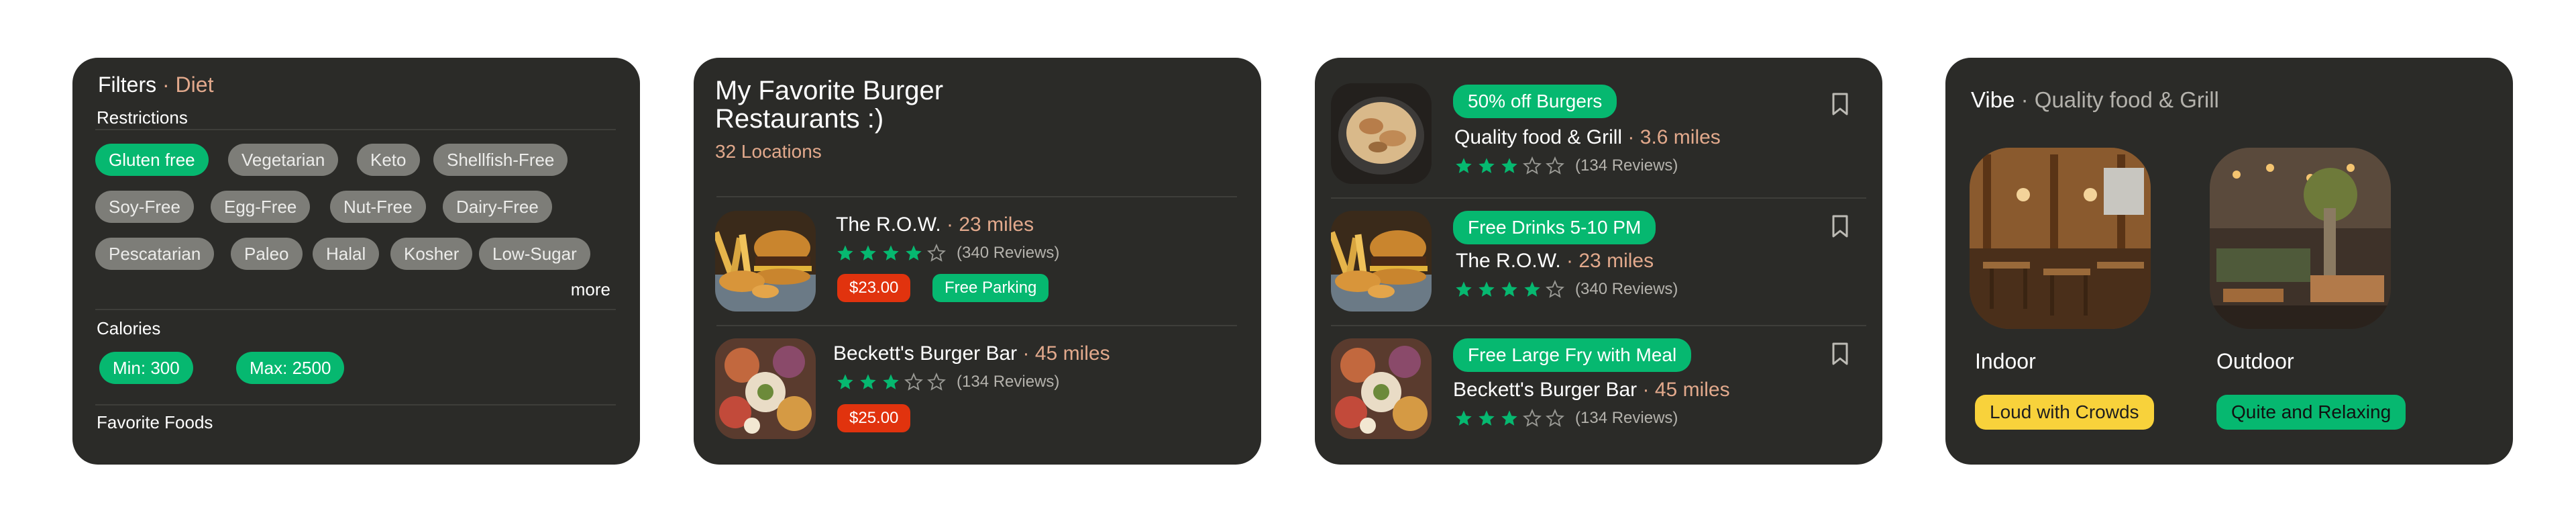 The height and width of the screenshot is (525, 2576). What do you see at coordinates (155, 254) in the screenshot?
I see `diet-pill-pescatarian: Pescatarian` at bounding box center [155, 254].